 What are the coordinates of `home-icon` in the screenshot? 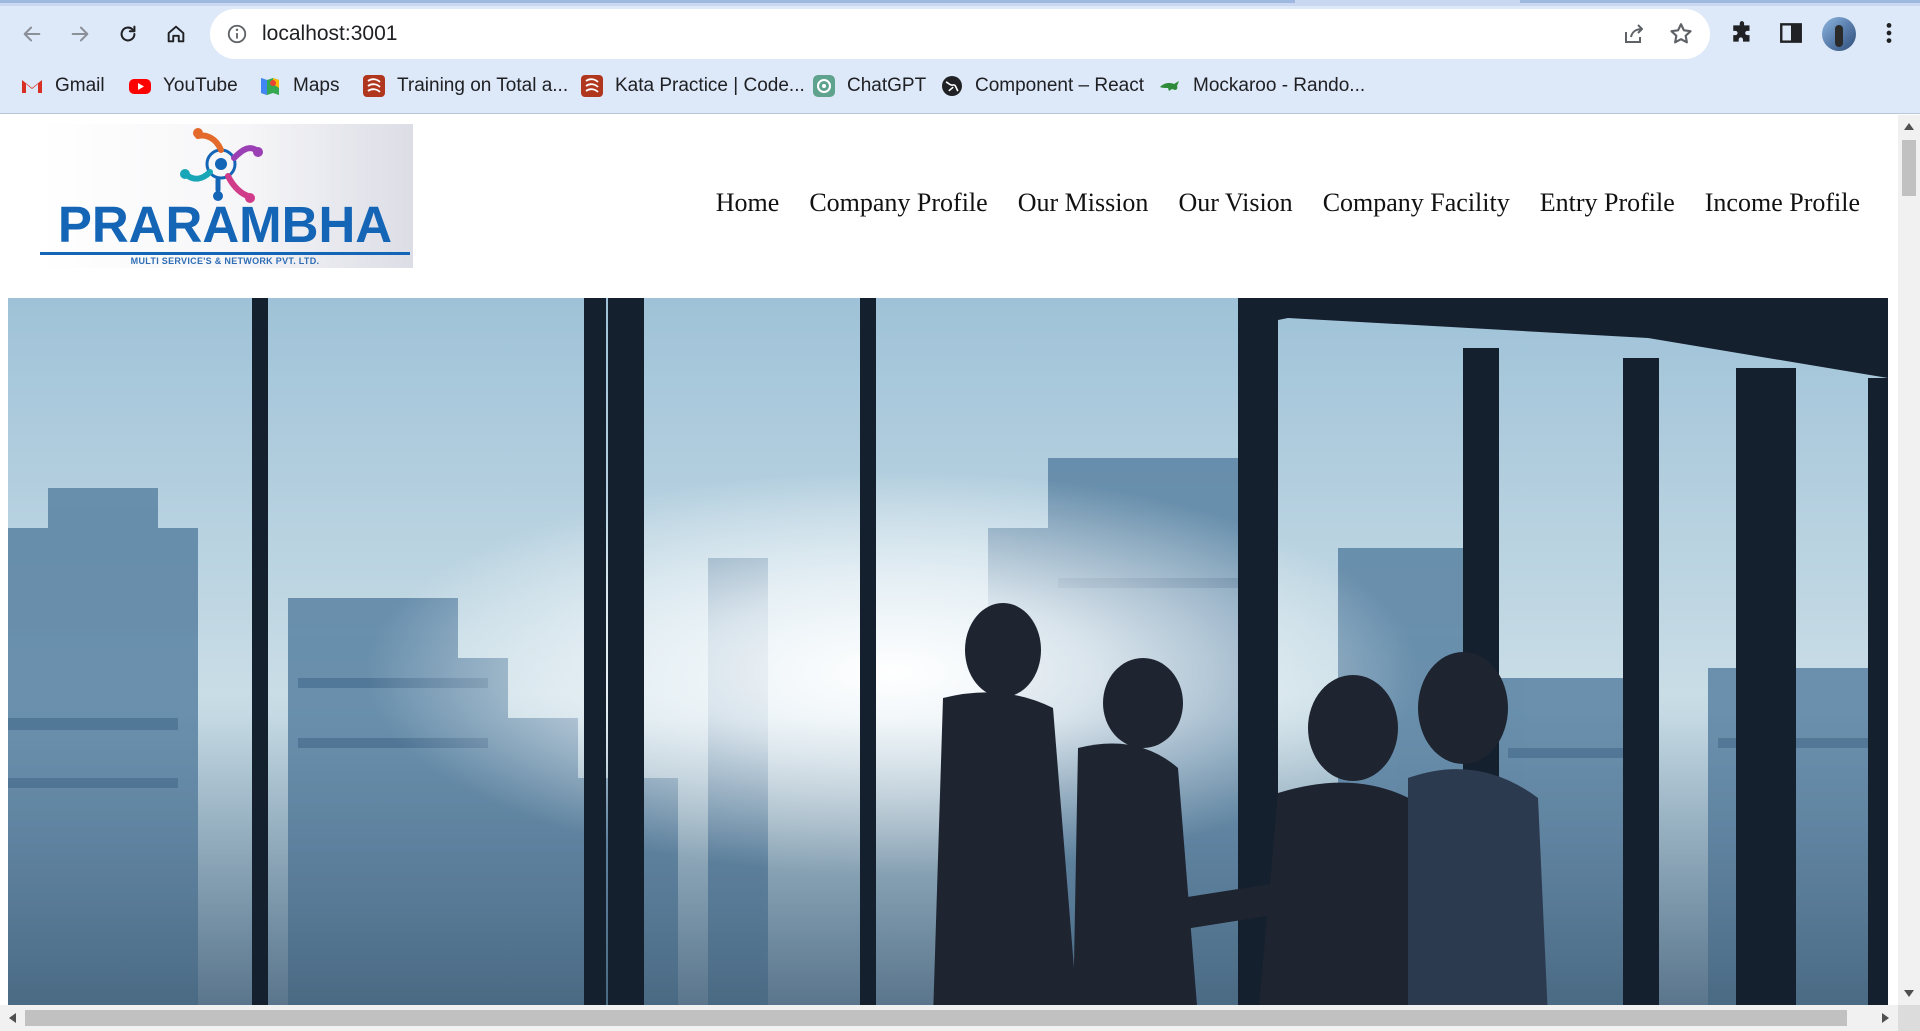 It's located at (176, 34).